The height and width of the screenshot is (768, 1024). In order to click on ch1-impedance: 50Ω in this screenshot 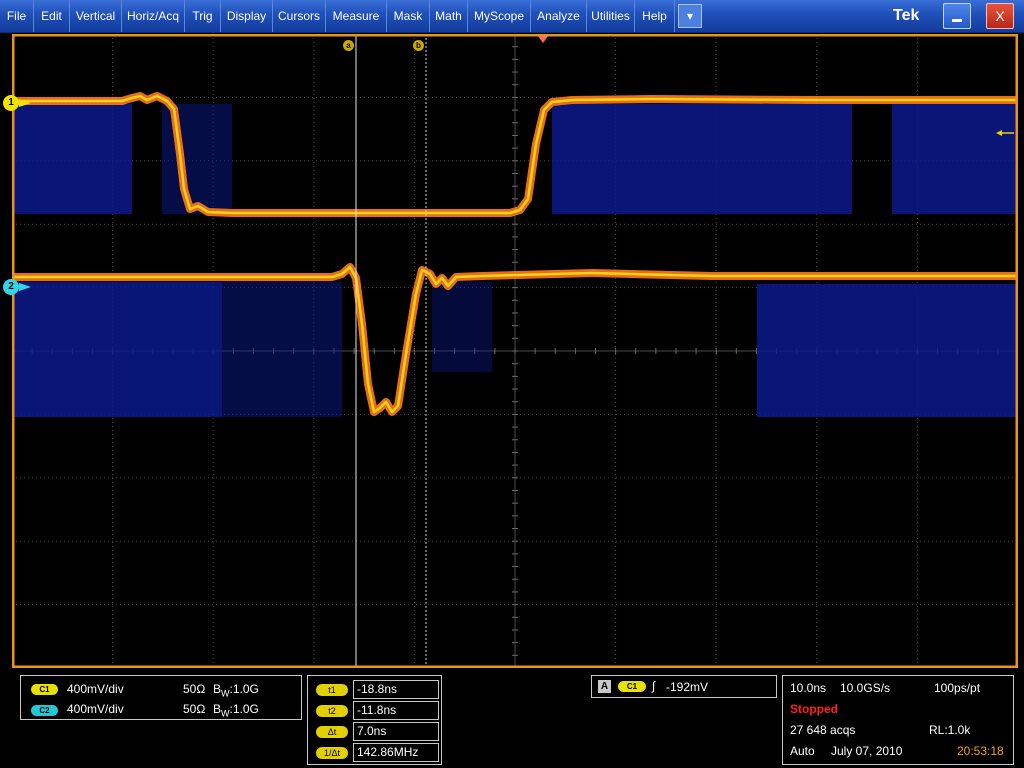, I will do `click(194, 689)`.